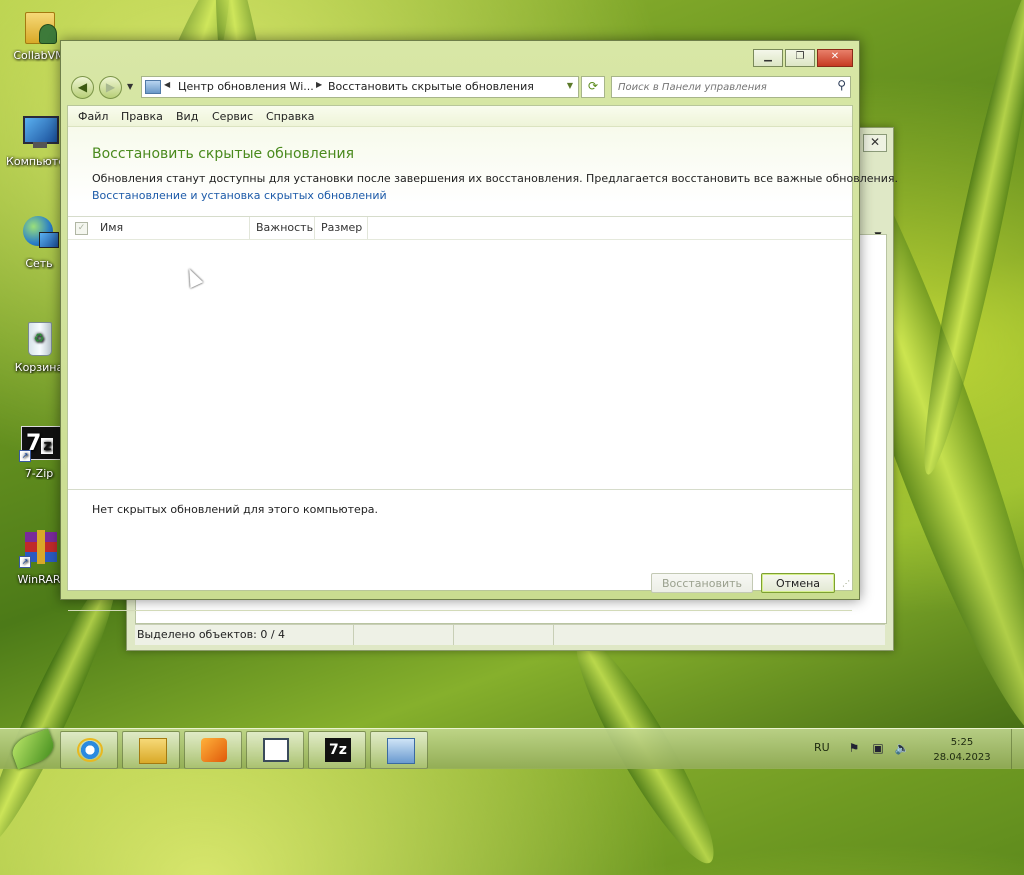 This screenshot has width=1024, height=875. What do you see at coordinates (81, 228) in the screenshot?
I see `select-all-checkbox: ✓` at bounding box center [81, 228].